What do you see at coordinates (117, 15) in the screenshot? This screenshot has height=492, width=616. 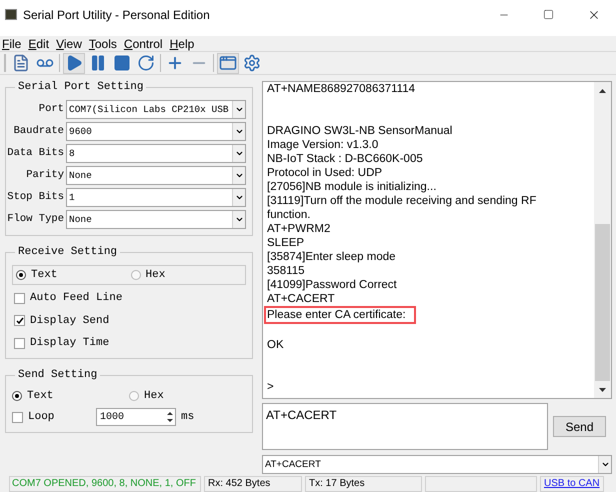 I see `window-title: Serial Port Utility - Personal Edition` at bounding box center [117, 15].